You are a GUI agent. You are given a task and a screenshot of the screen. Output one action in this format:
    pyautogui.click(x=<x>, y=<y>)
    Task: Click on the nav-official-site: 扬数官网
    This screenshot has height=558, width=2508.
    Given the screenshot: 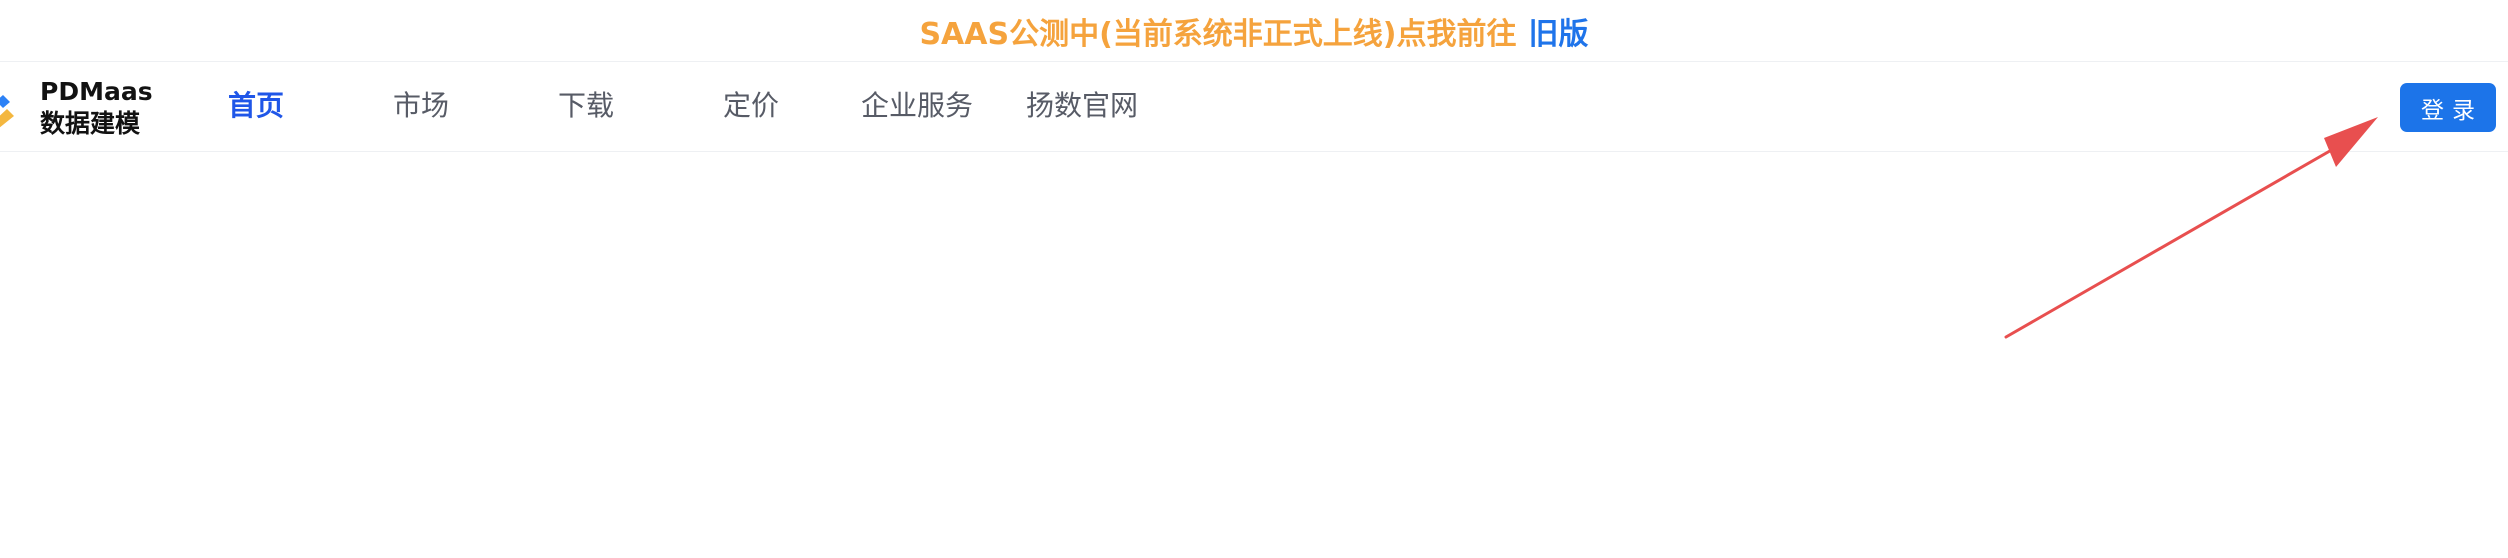 What is the action you would take?
    pyautogui.click(x=1082, y=106)
    